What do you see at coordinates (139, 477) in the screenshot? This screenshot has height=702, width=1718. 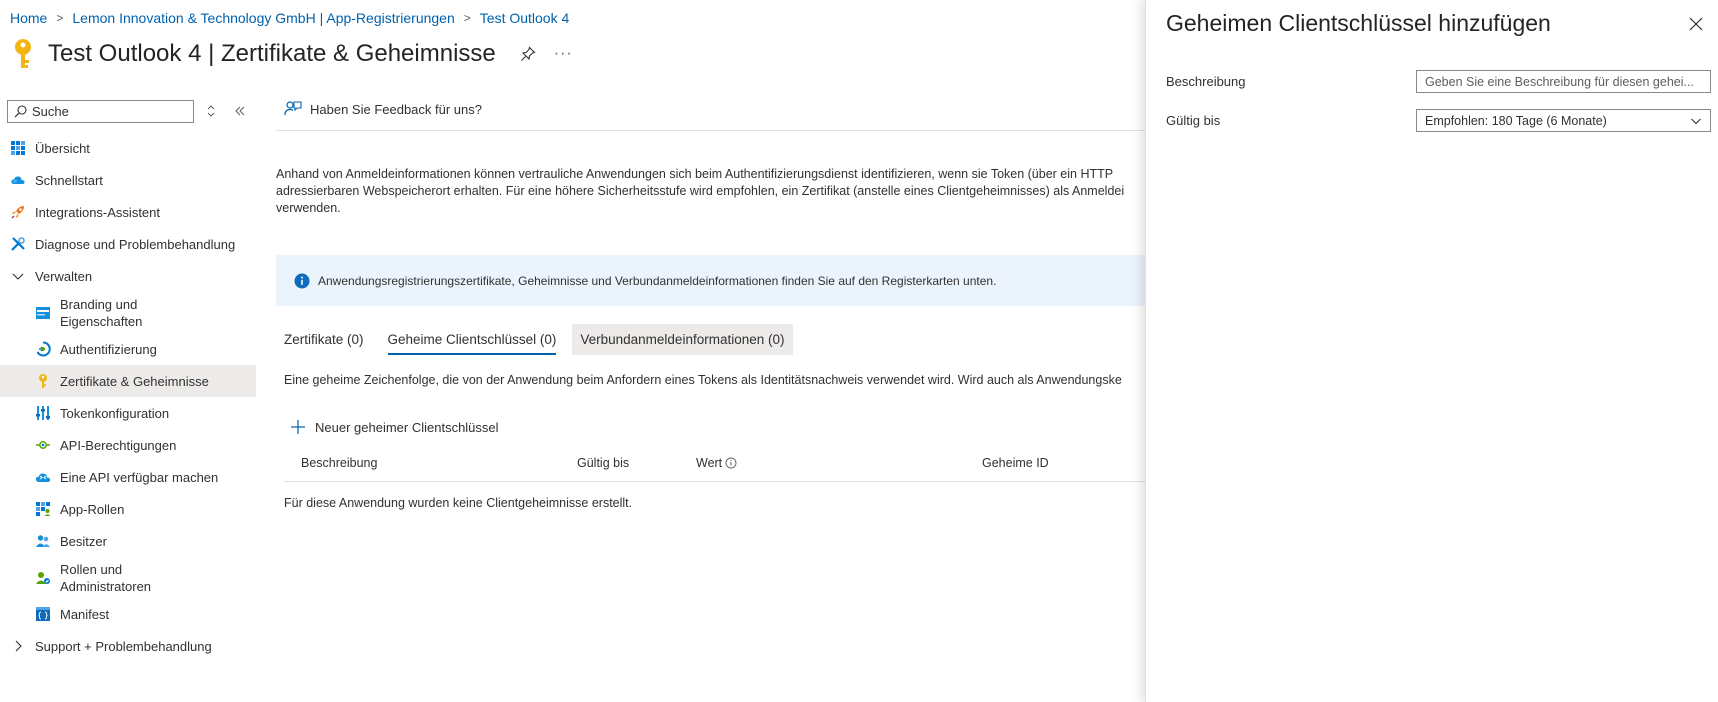 I see `sidebar-item-label: Eine API verfügbar machen` at bounding box center [139, 477].